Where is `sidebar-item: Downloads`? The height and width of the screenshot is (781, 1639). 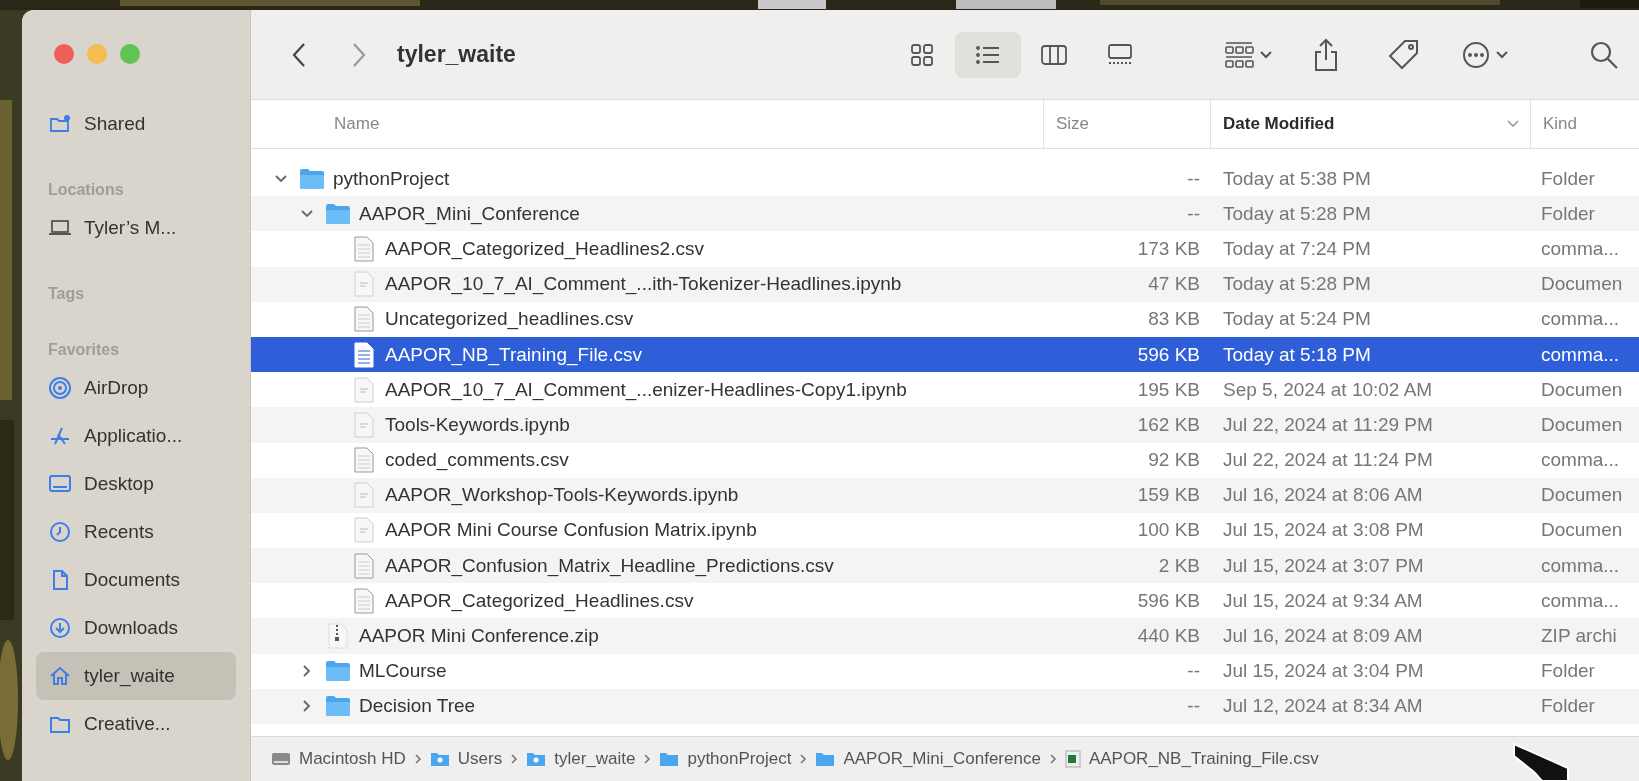
sidebar-item: Downloads is located at coordinates (136, 628).